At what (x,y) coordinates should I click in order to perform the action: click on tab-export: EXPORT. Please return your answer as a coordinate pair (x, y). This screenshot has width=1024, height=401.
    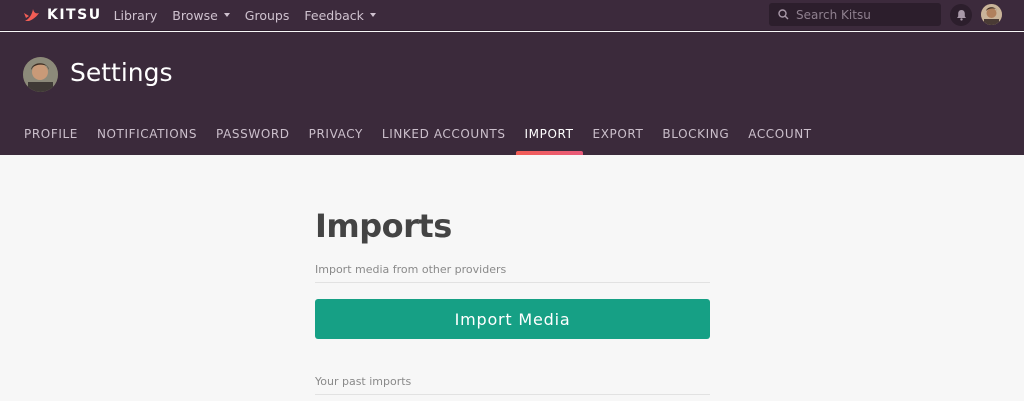
    Looking at the image, I should click on (618, 139).